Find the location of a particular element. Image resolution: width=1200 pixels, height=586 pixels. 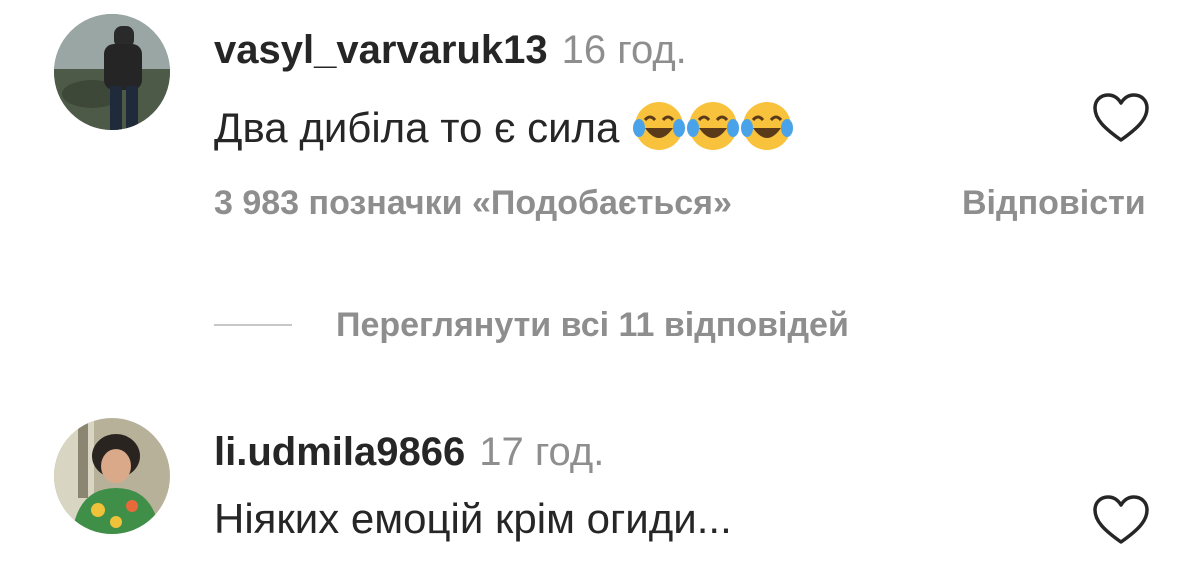

timestamp: 16 год. is located at coordinates (624, 50).